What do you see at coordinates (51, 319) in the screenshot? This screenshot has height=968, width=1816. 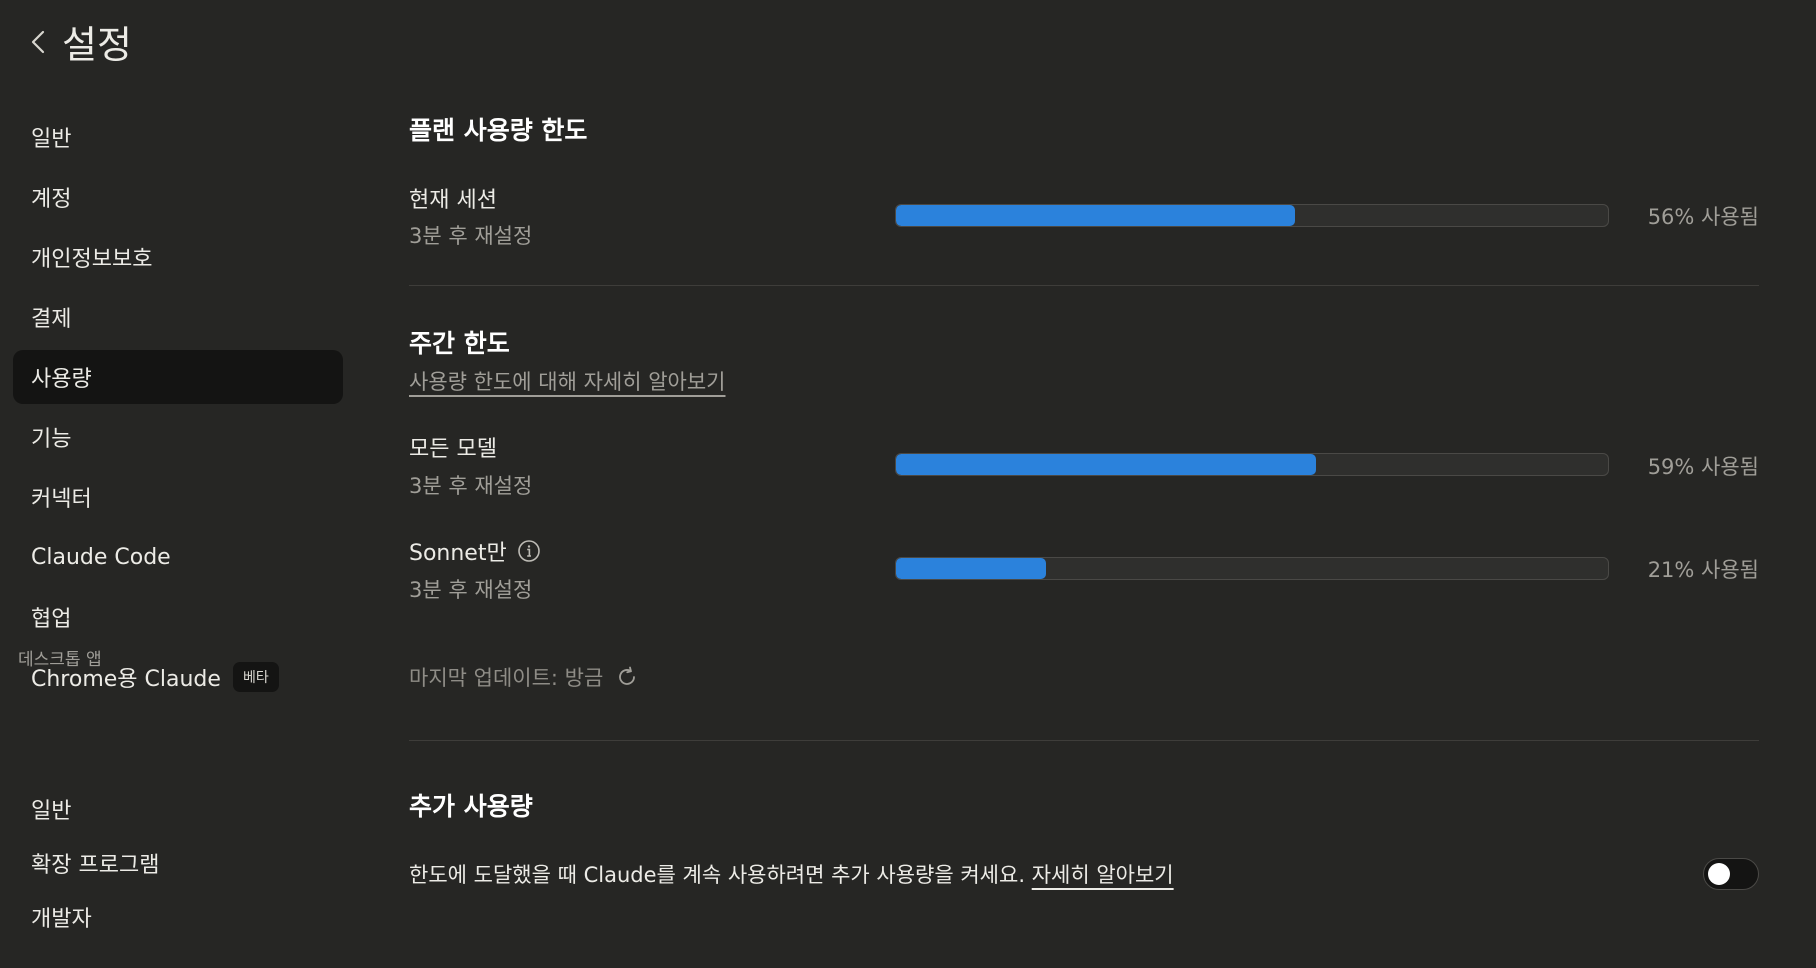 I see `sidebar-item-label: 결제` at bounding box center [51, 319].